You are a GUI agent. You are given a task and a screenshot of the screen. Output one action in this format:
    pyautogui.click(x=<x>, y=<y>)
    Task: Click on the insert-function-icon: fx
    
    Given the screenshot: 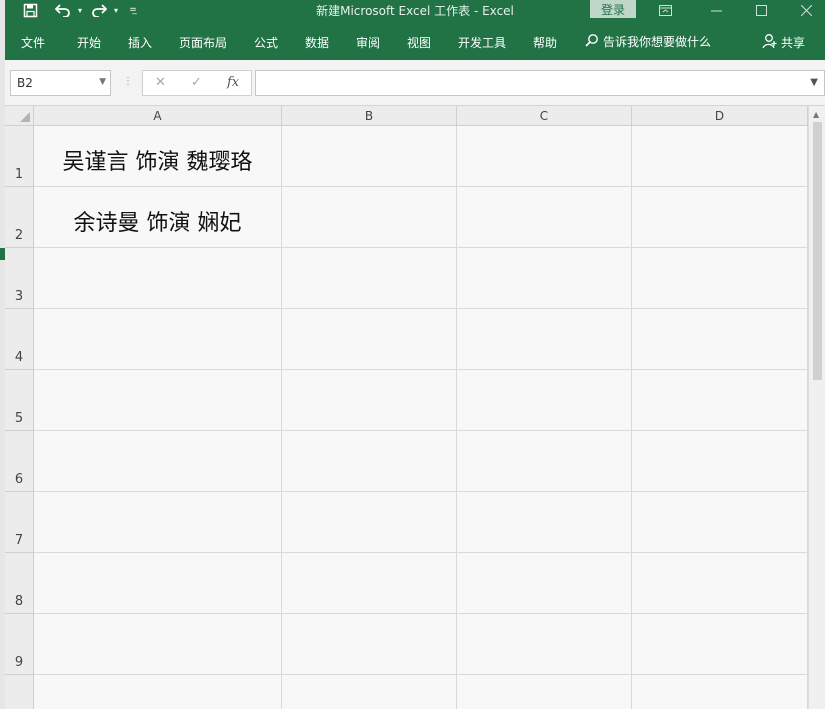 What is the action you would take?
    pyautogui.click(x=233, y=82)
    